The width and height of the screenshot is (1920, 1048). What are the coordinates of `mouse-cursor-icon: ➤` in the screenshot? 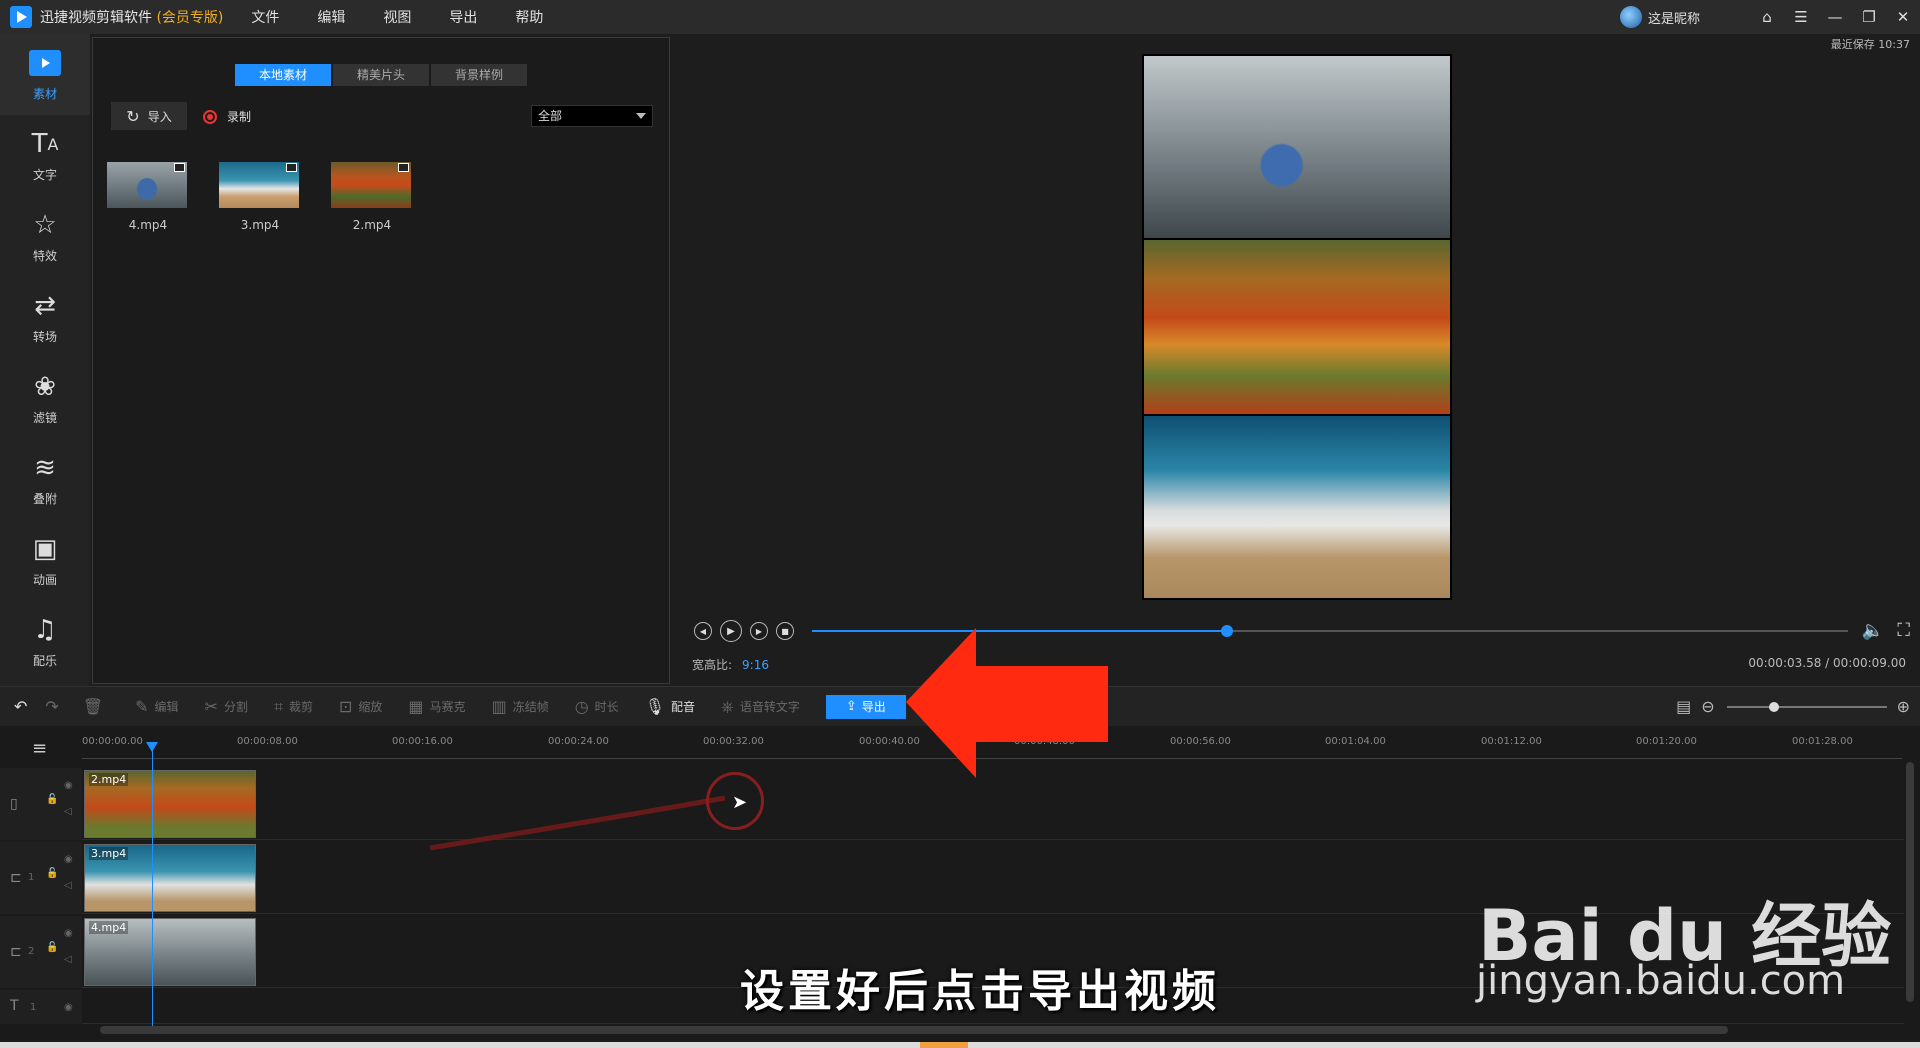 It's located at (740, 802).